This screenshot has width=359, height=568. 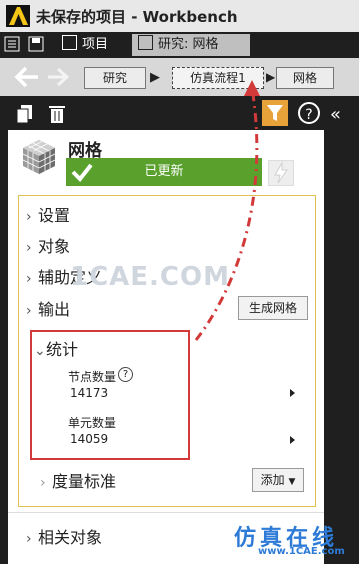 I want to click on outline-label: 对象, so click(x=54, y=246).